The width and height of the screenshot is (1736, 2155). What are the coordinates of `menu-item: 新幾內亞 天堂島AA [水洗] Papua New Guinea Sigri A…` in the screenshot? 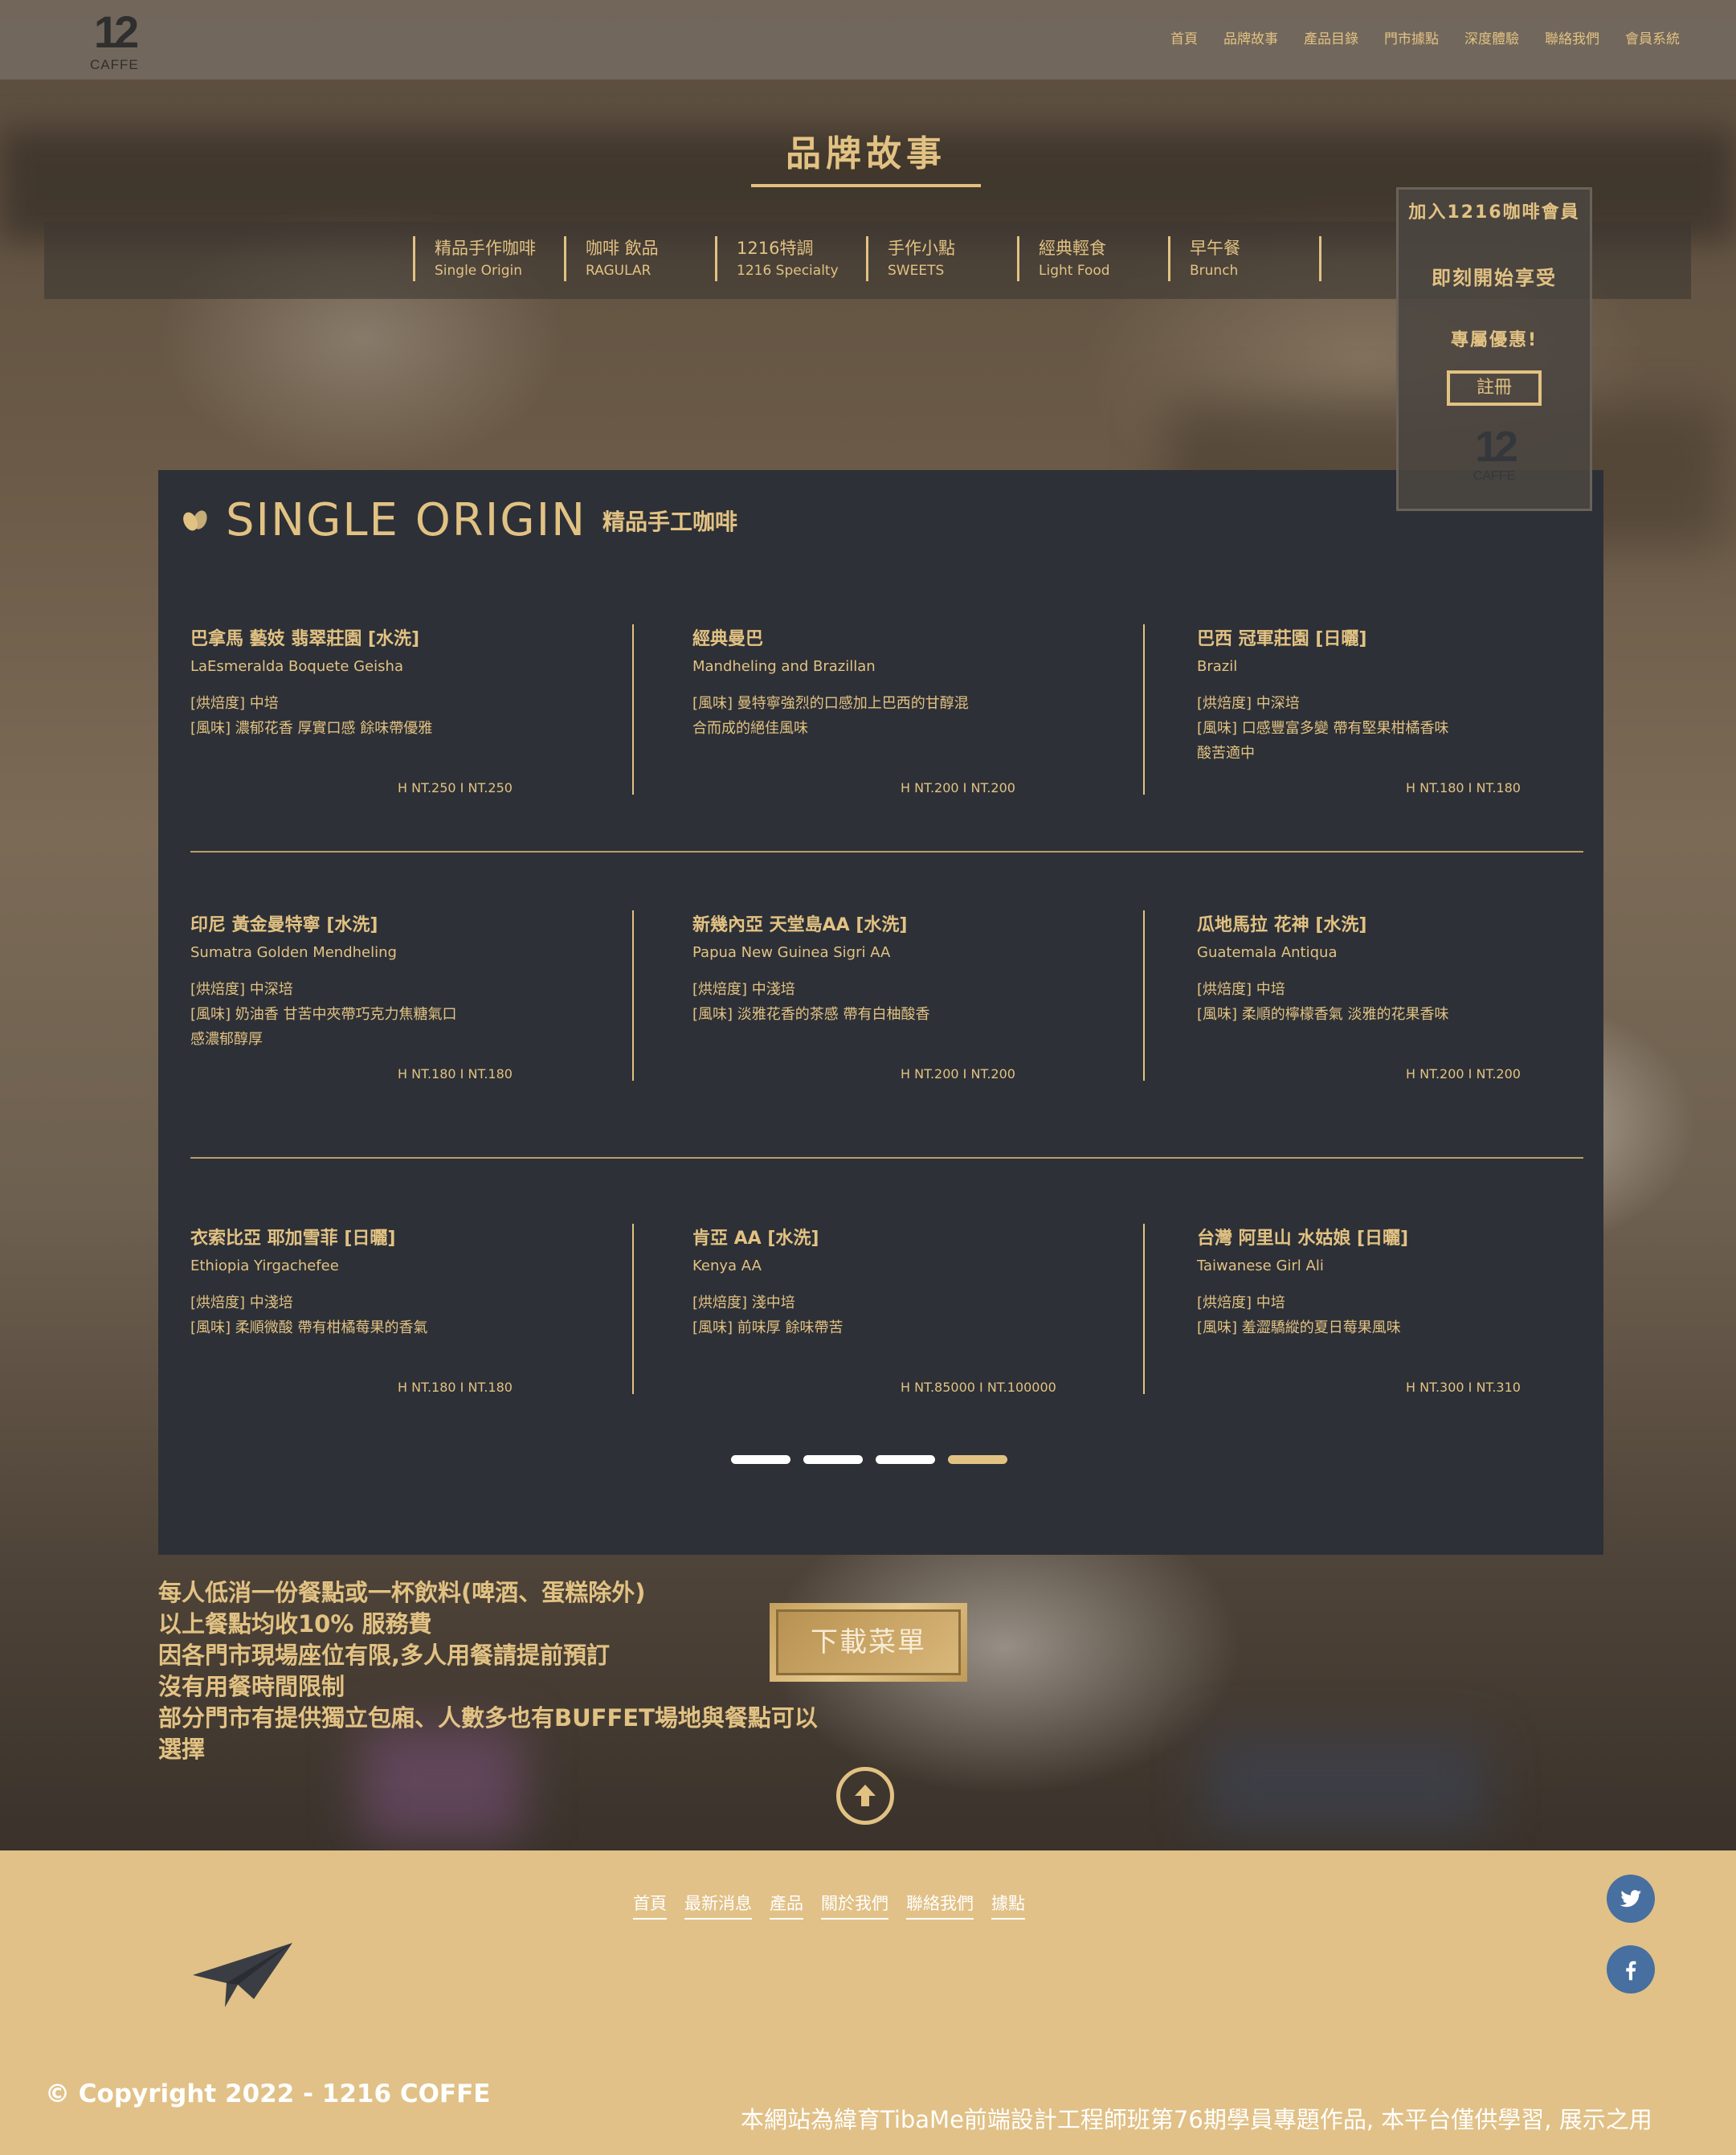 It's located at (917, 968).